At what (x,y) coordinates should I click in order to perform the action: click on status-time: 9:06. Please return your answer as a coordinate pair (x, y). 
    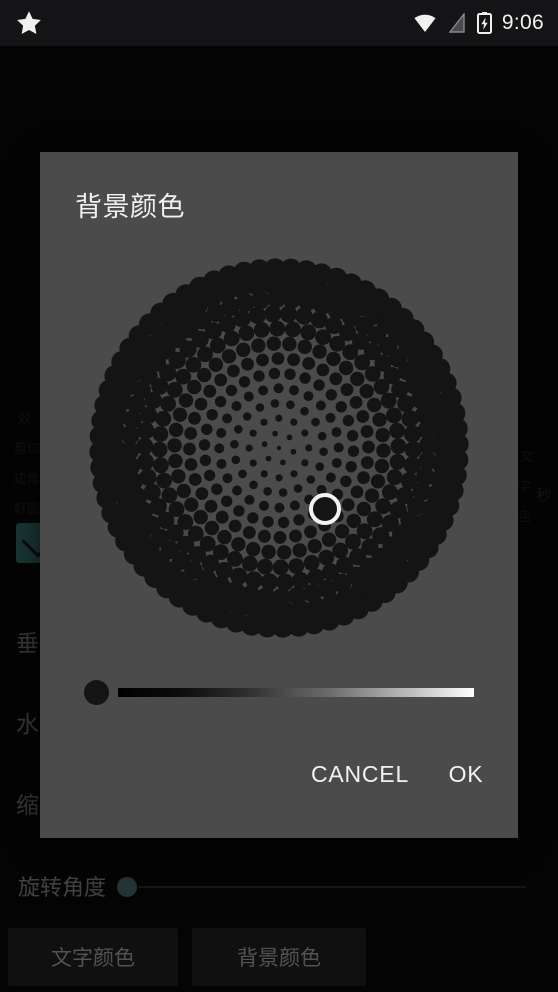
    Looking at the image, I should click on (522, 22).